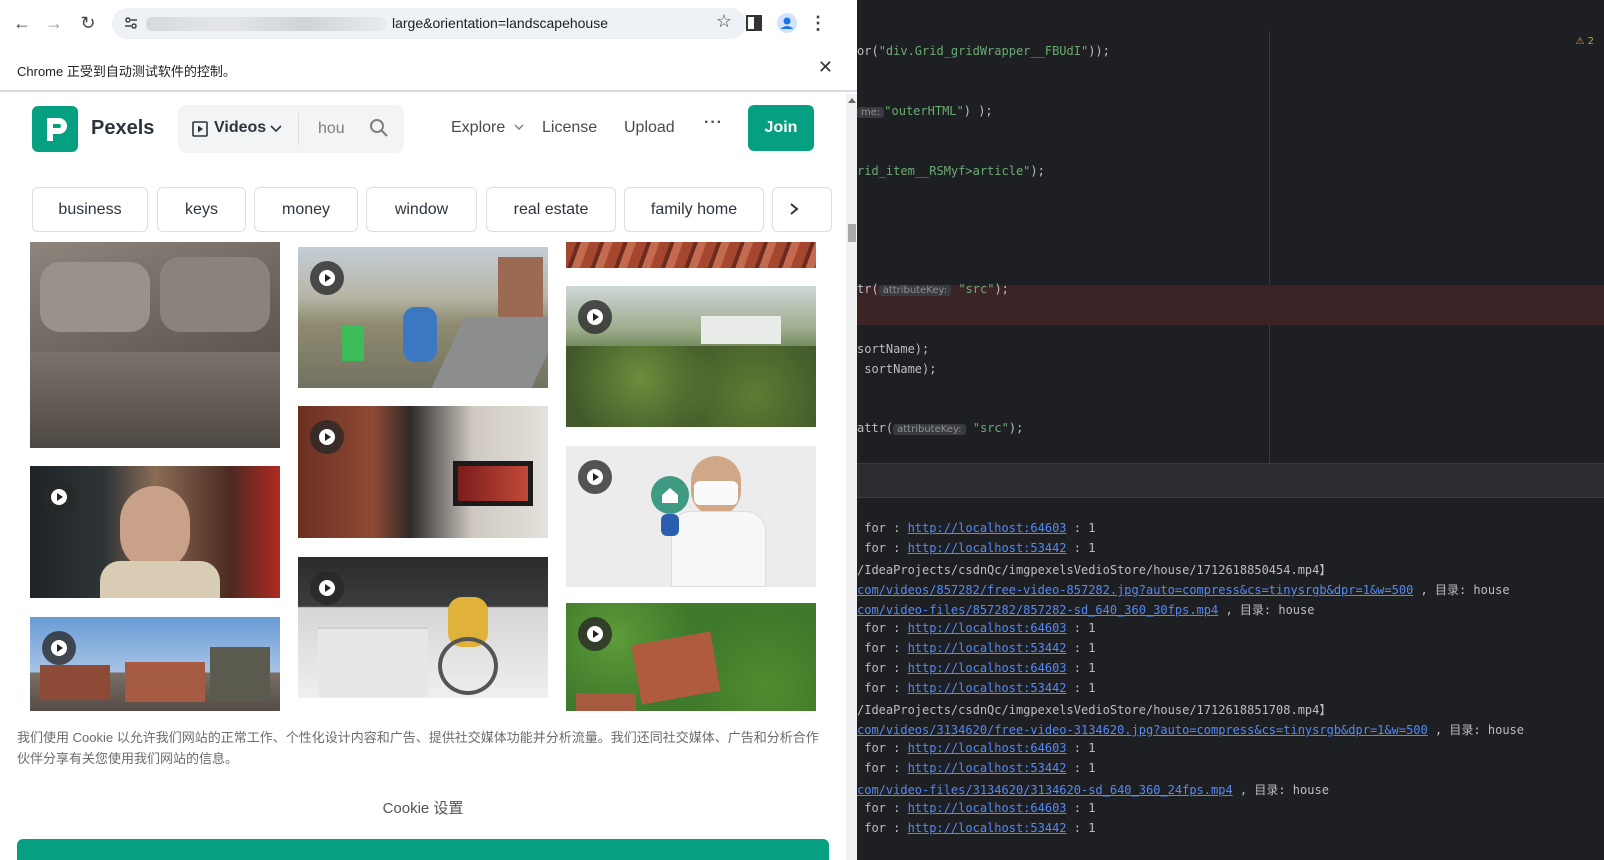  I want to click on search-type-select: Videos, so click(240, 128).